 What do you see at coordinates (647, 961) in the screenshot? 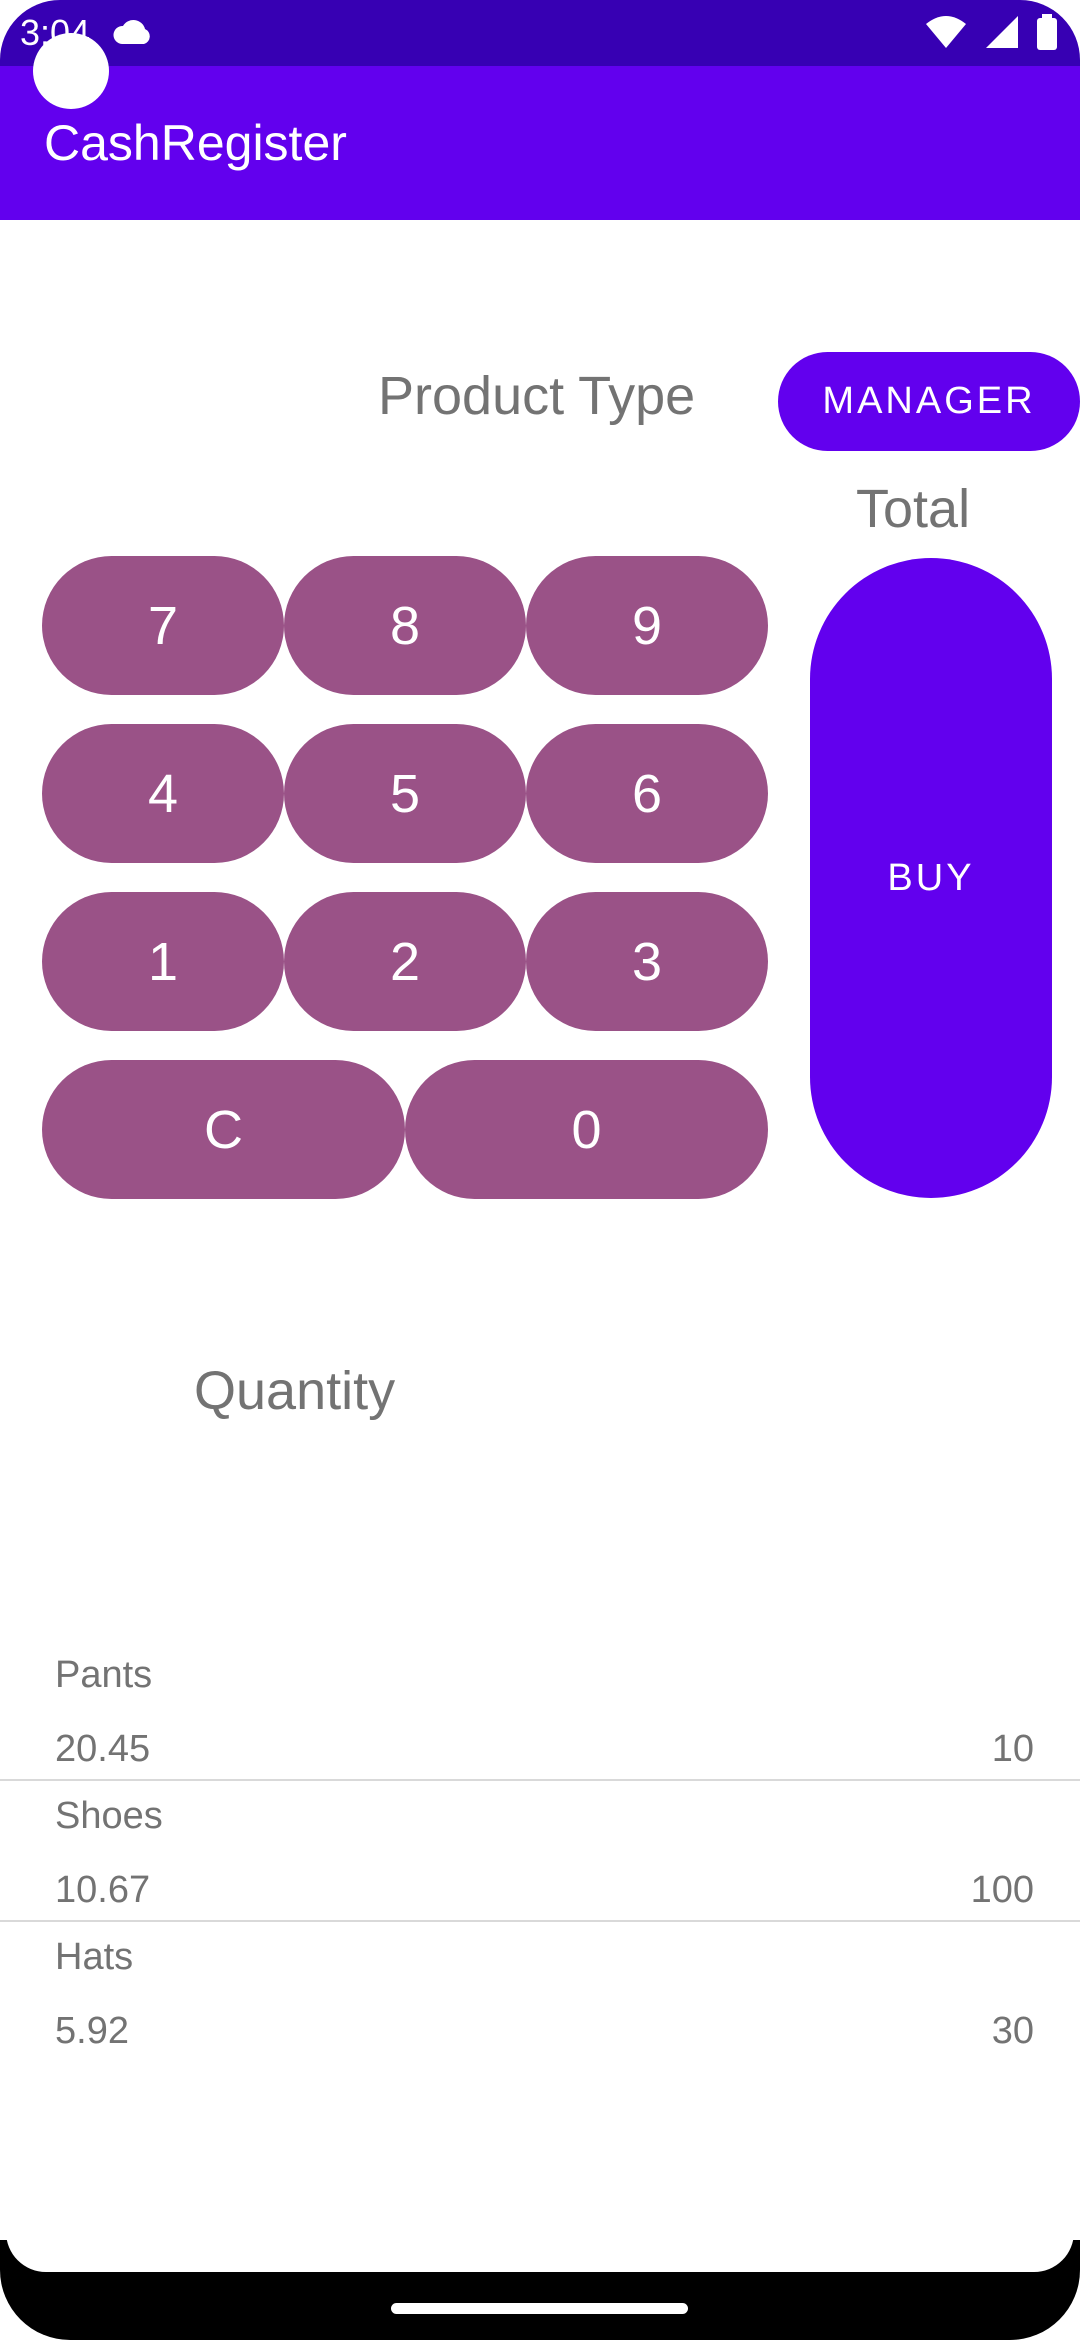
I see `key-3-button: 3` at bounding box center [647, 961].